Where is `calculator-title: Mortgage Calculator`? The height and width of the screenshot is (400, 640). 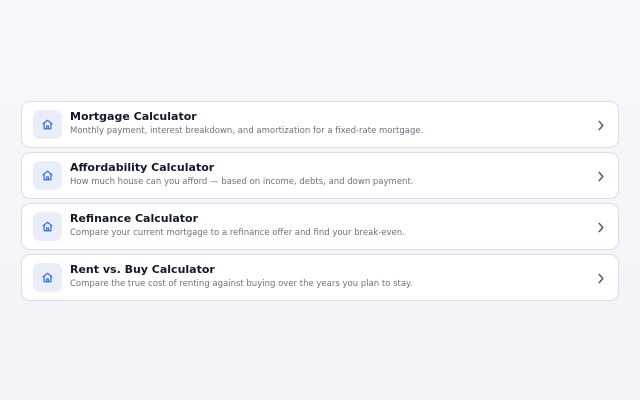
calculator-title: Mortgage Calculator is located at coordinates (133, 116).